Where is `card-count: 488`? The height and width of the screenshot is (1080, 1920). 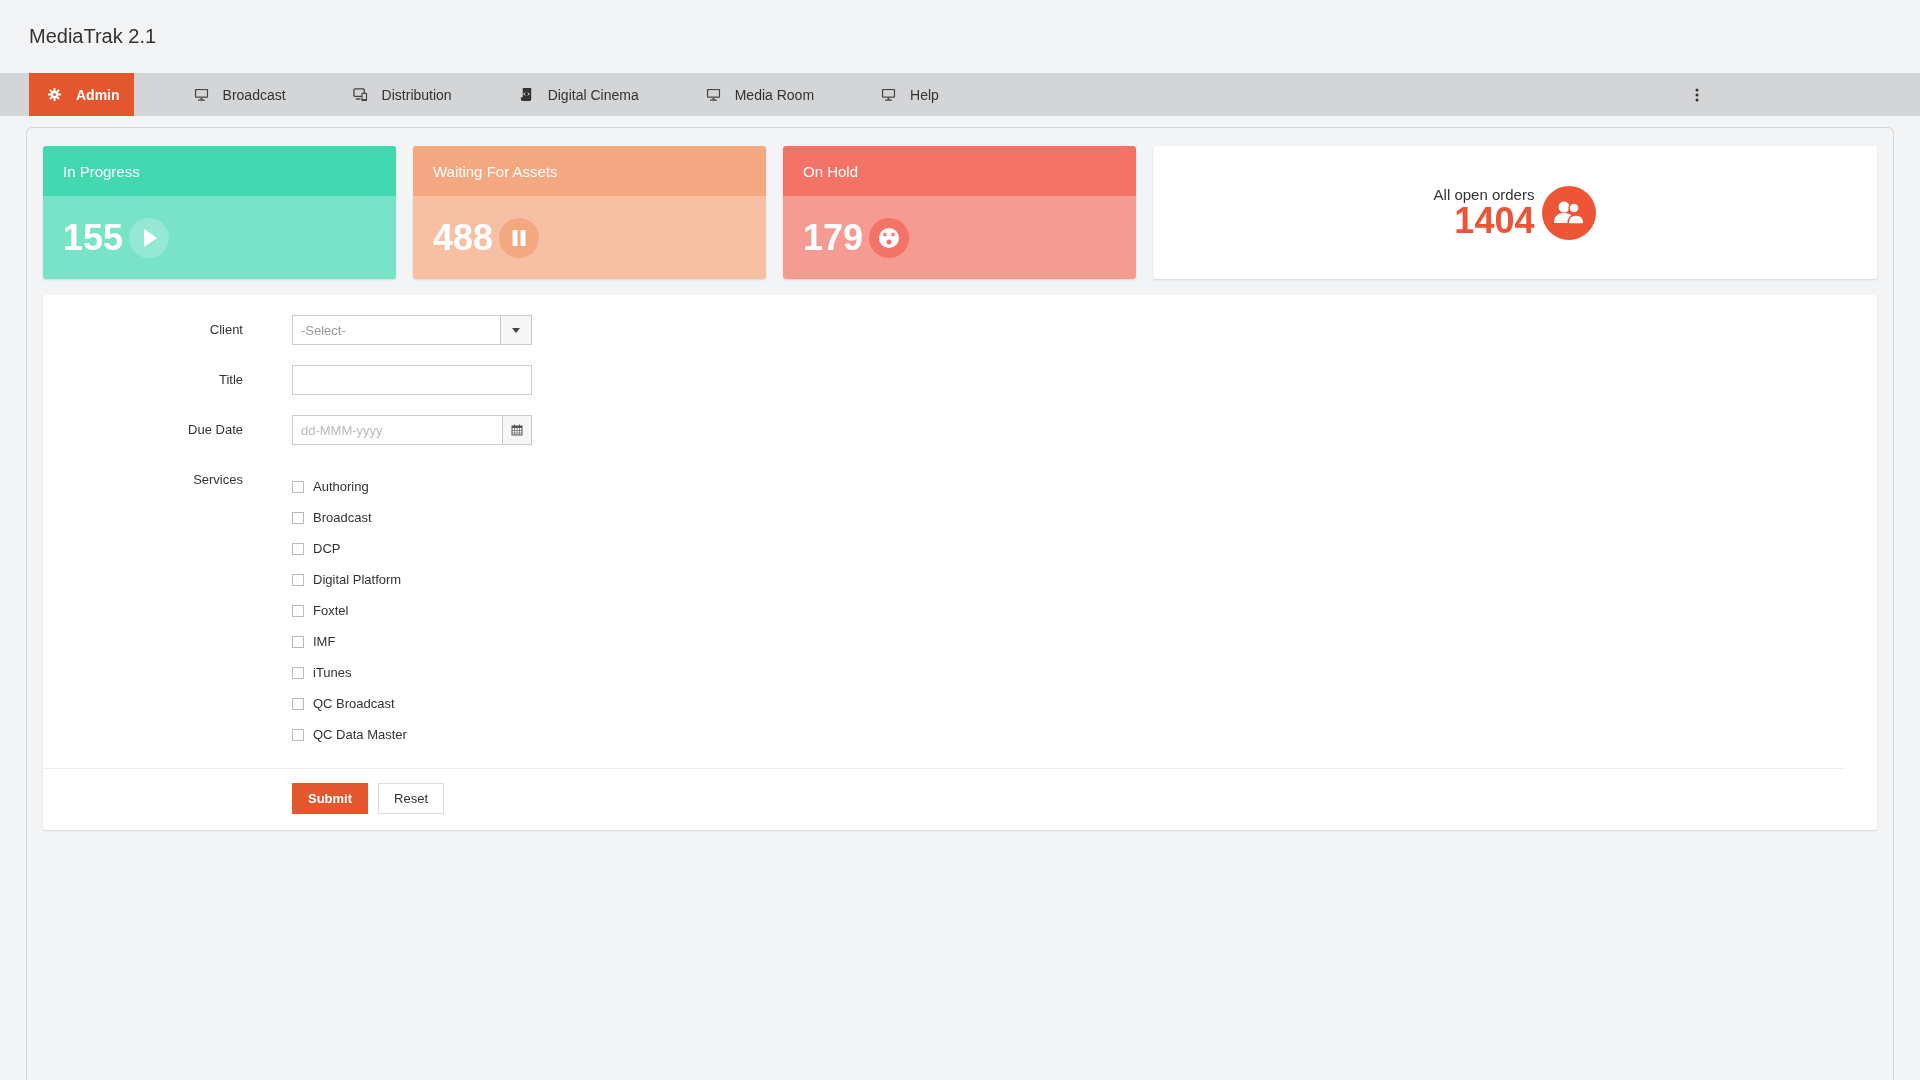 card-count: 488 is located at coordinates (463, 237).